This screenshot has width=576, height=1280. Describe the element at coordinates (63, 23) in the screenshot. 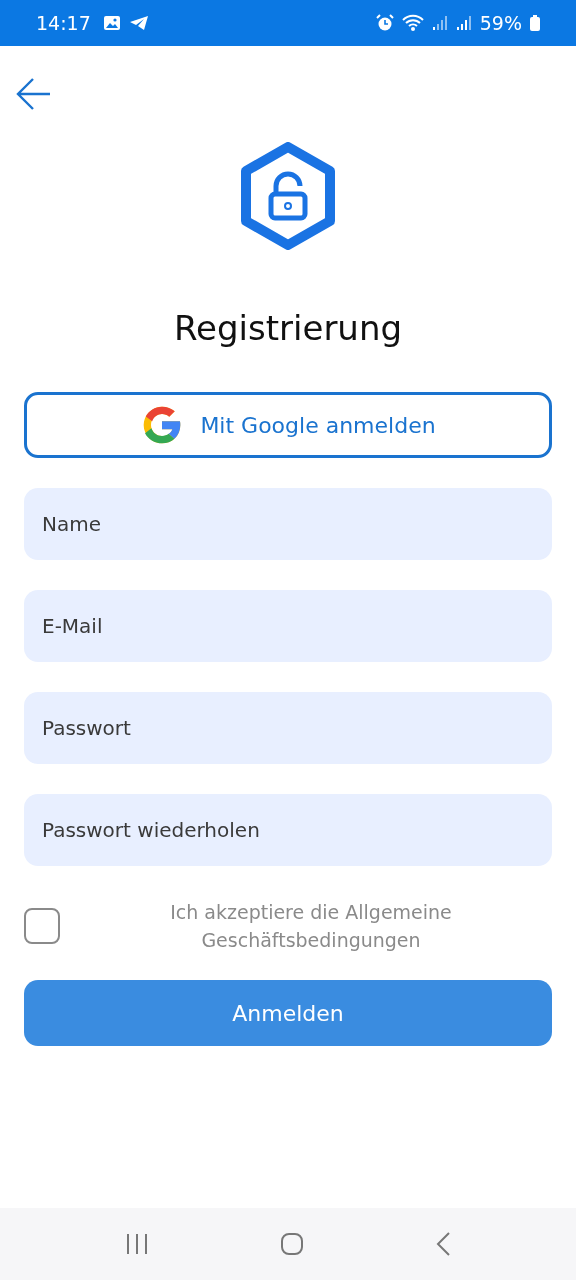

I see `status-time: 14:17` at that location.